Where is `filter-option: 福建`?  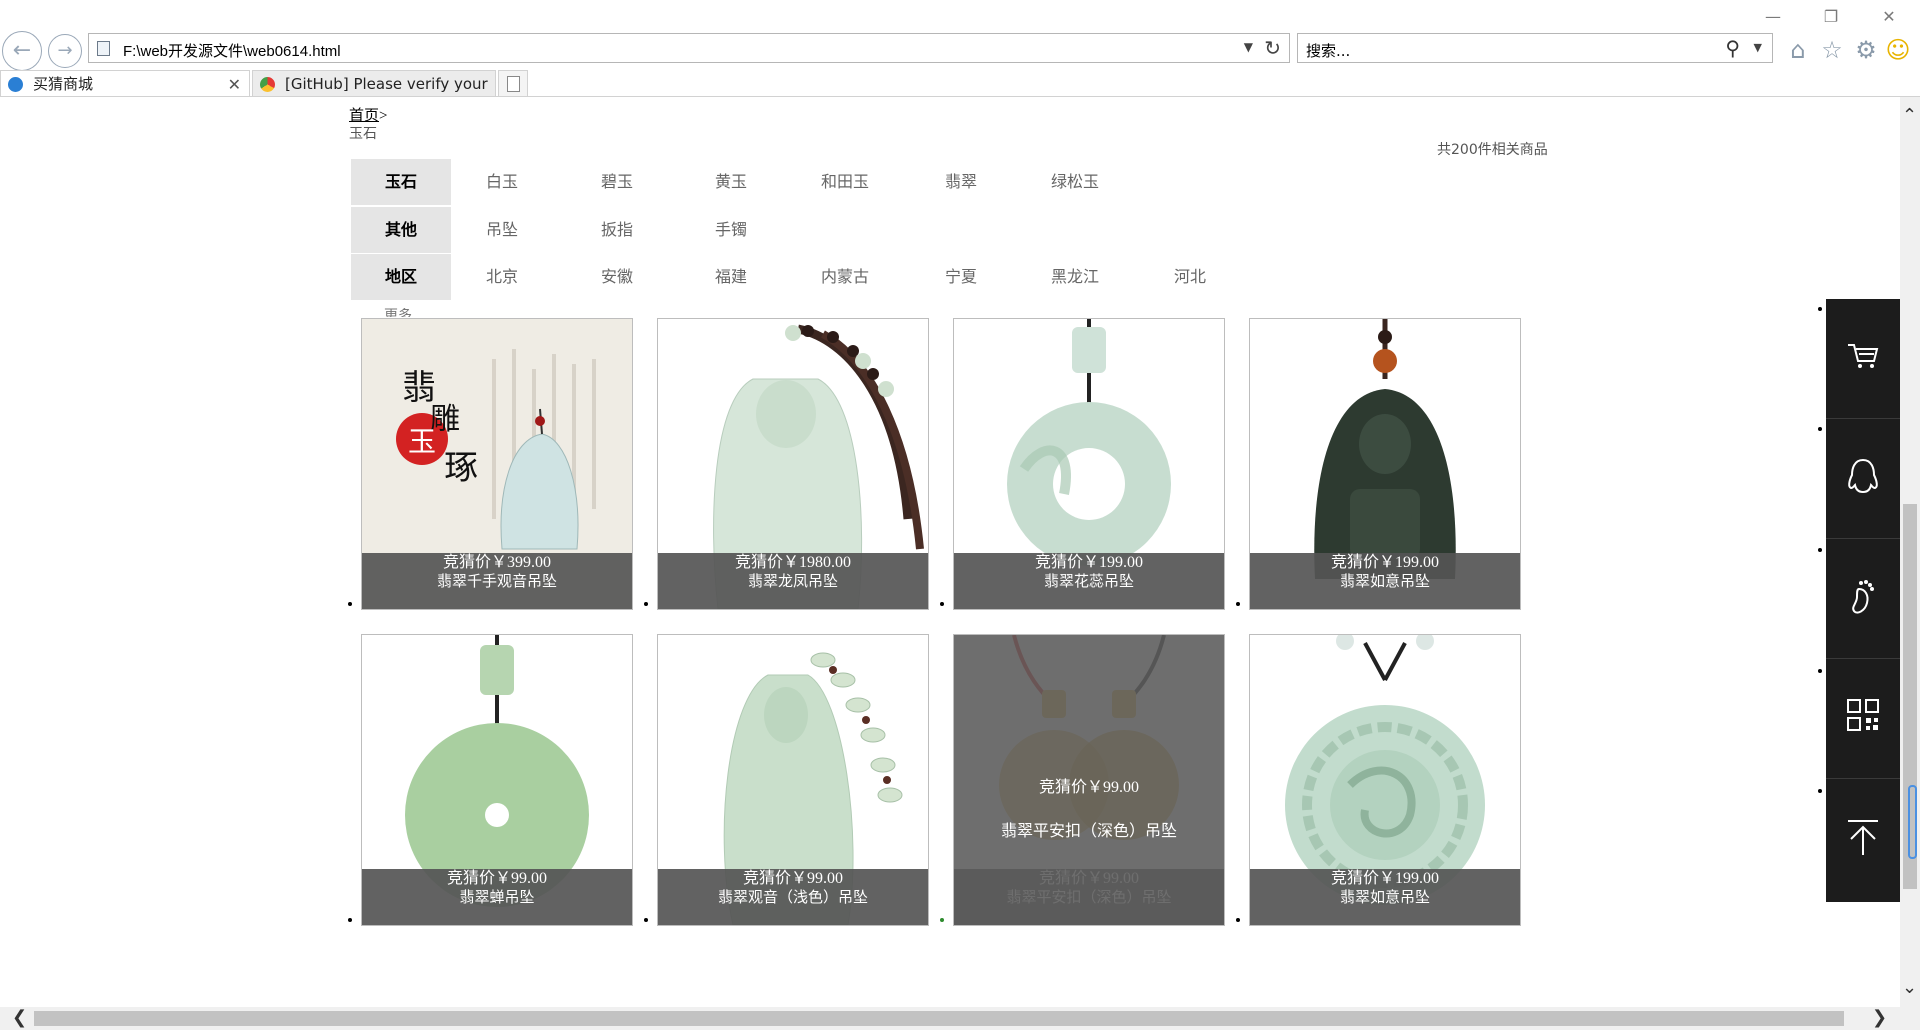
filter-option: 福建 is located at coordinates (731, 277).